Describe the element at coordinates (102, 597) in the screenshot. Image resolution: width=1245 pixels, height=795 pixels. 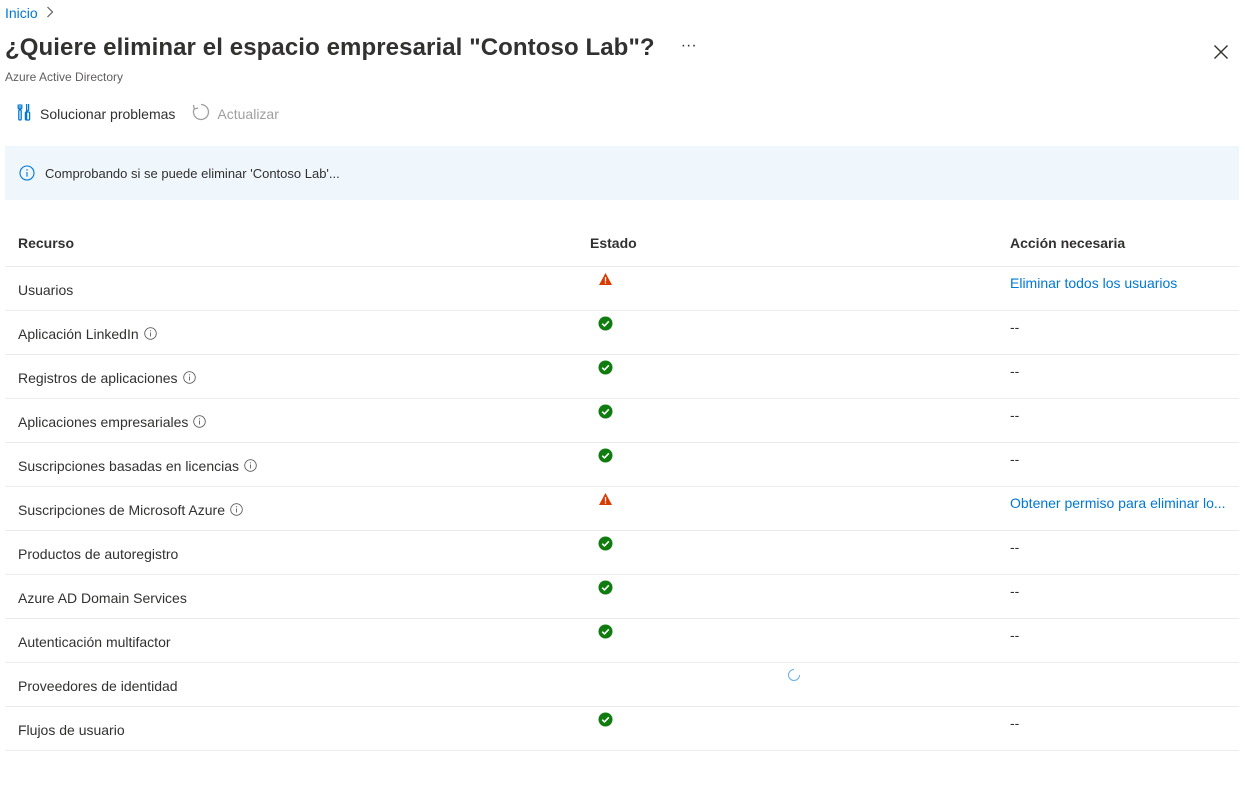
I see `resource-label: Azure AD Domain Services` at that location.